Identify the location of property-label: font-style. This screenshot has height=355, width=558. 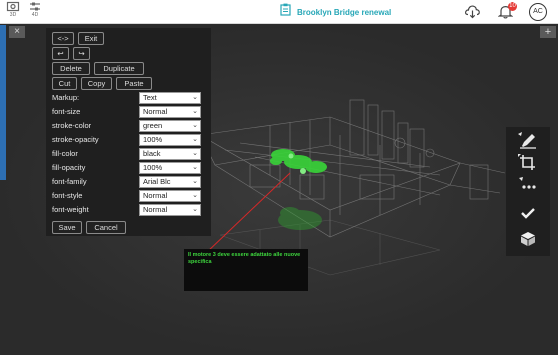
(67, 195).